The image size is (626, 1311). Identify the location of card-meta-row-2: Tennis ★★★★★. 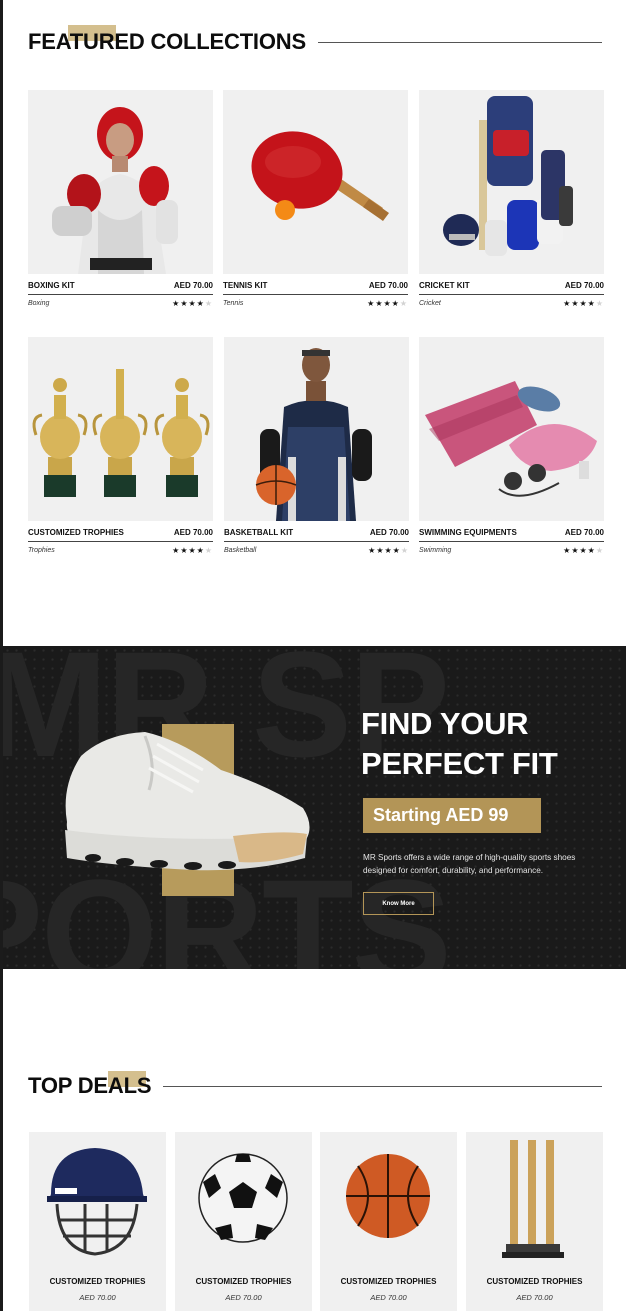
(315, 303).